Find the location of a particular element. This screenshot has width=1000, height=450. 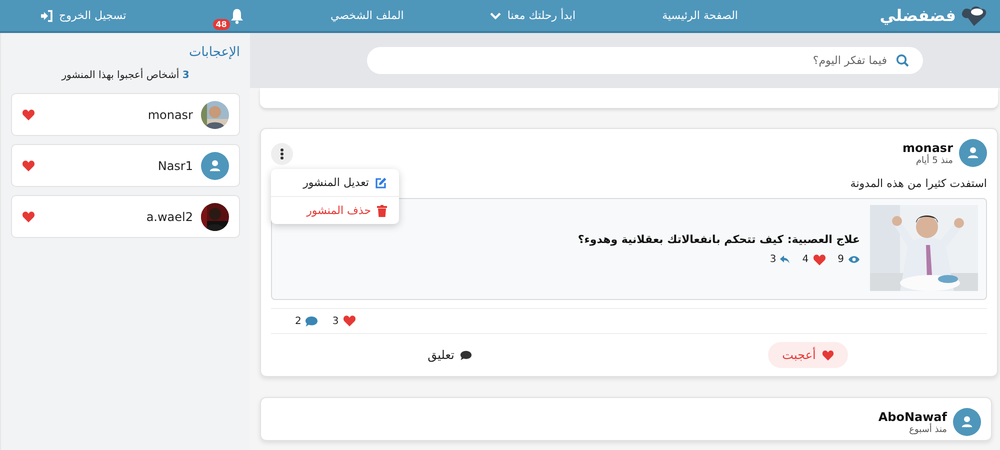

menu-item: حذف المنشور is located at coordinates (335, 210).